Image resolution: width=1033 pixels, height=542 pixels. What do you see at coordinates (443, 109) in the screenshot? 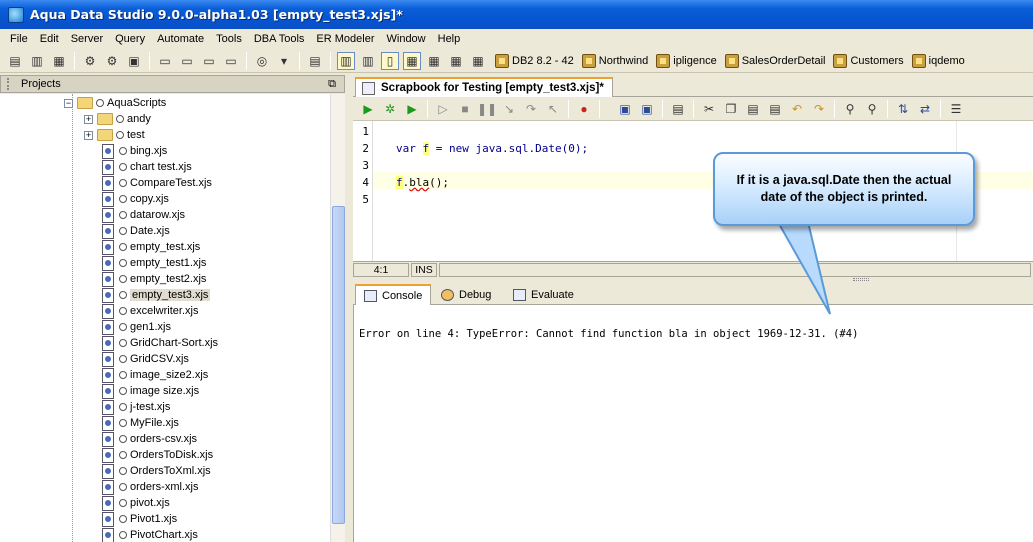
I see `resume-icon: ▷` at bounding box center [443, 109].